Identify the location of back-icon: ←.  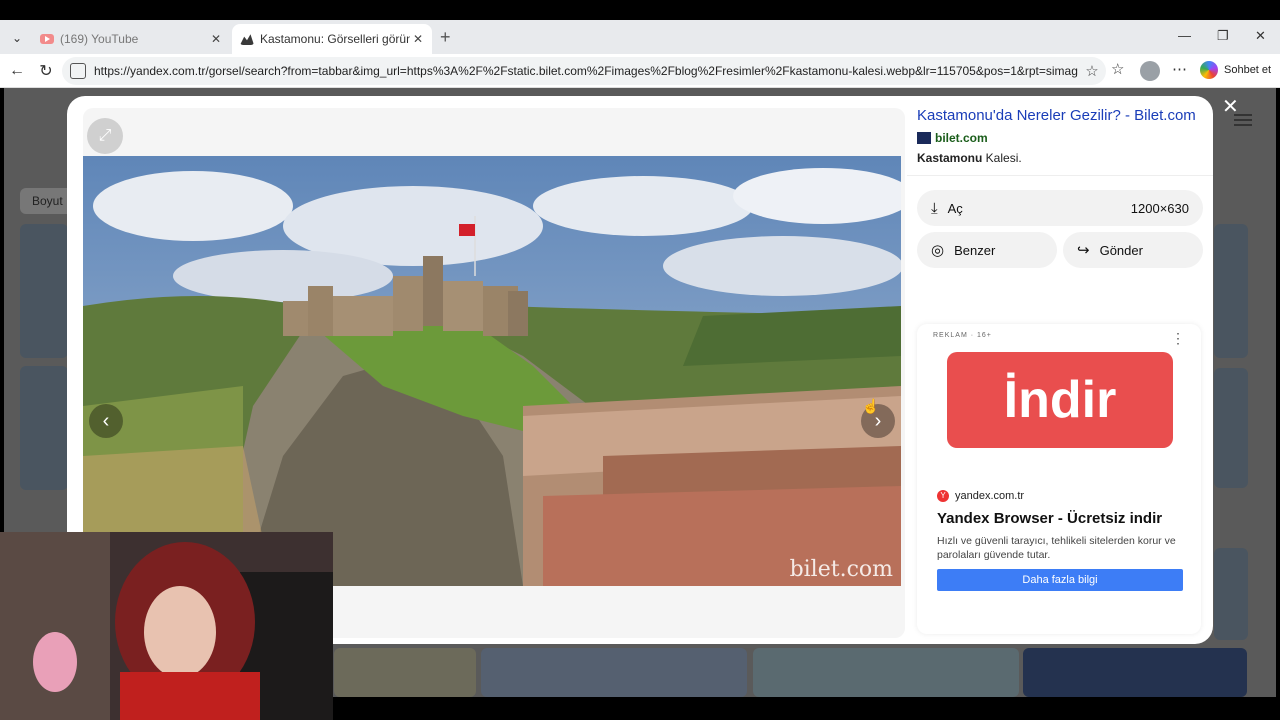
(17, 71).